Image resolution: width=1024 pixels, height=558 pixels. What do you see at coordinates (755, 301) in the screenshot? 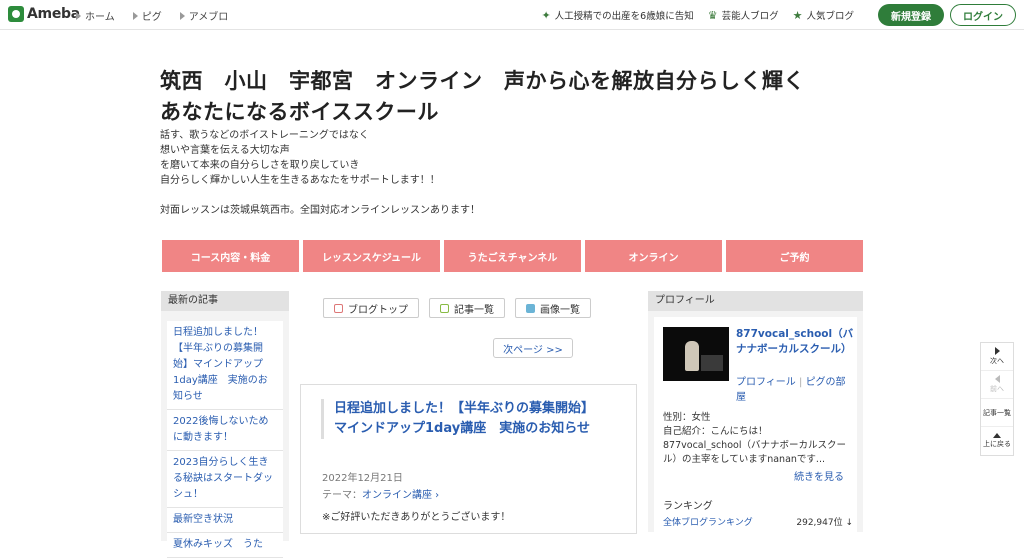
I see `profile-heading: プロフィール` at bounding box center [755, 301].